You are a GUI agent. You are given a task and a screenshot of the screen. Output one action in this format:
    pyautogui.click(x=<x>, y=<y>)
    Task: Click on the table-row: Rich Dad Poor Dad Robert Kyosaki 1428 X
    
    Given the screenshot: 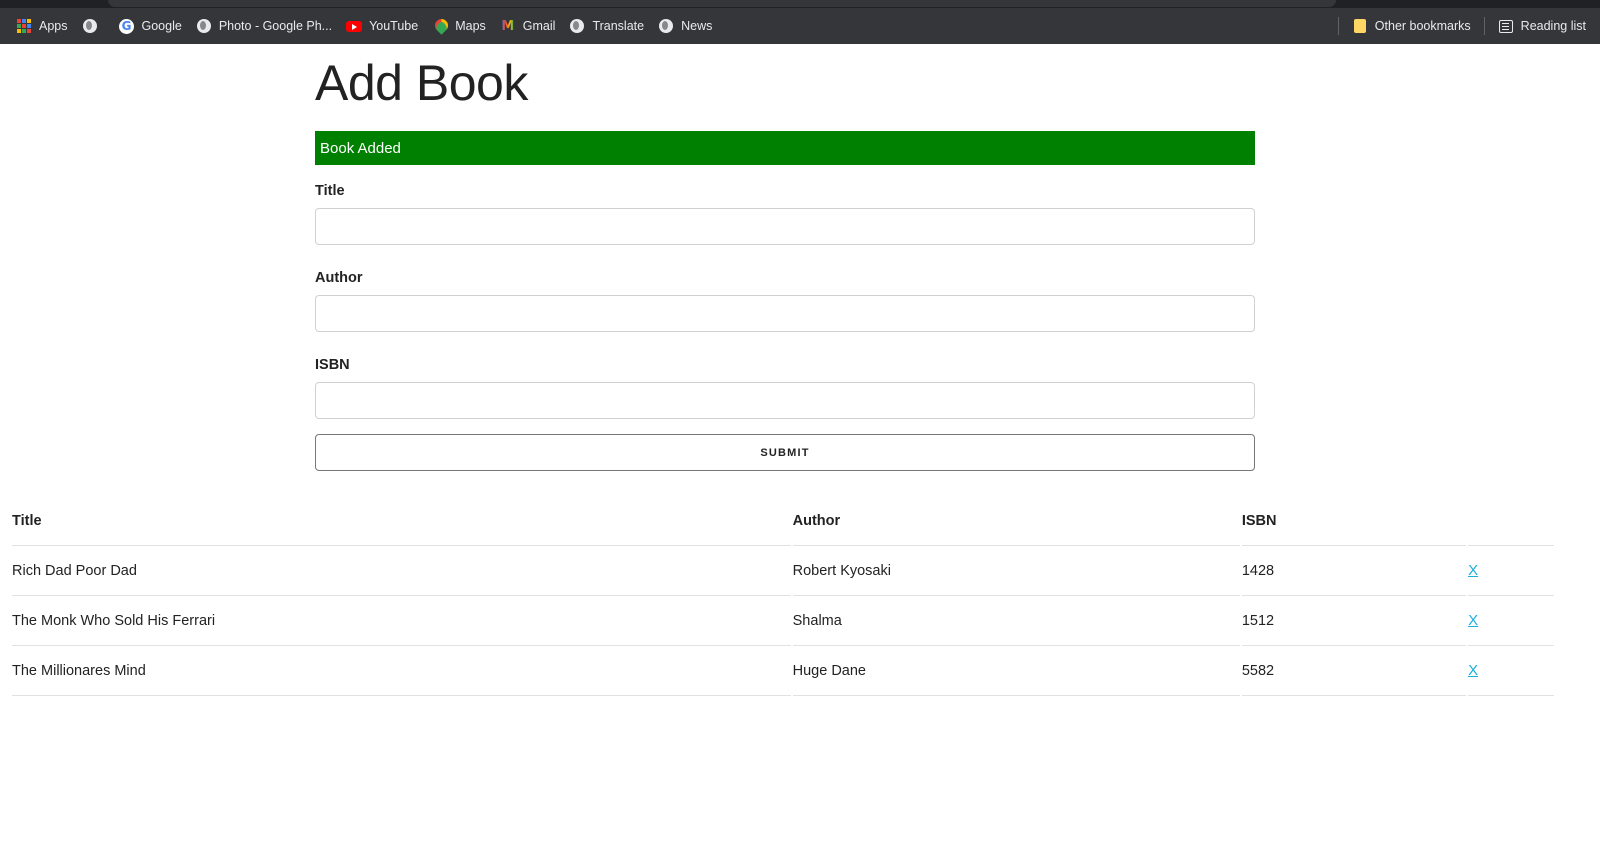 What is the action you would take?
    pyautogui.click(x=783, y=571)
    